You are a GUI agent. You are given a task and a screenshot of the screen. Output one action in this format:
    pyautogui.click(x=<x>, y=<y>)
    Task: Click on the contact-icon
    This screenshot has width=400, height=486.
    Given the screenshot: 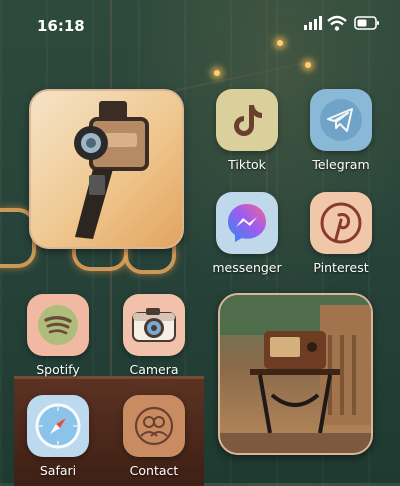 What is the action you would take?
    pyautogui.click(x=154, y=426)
    